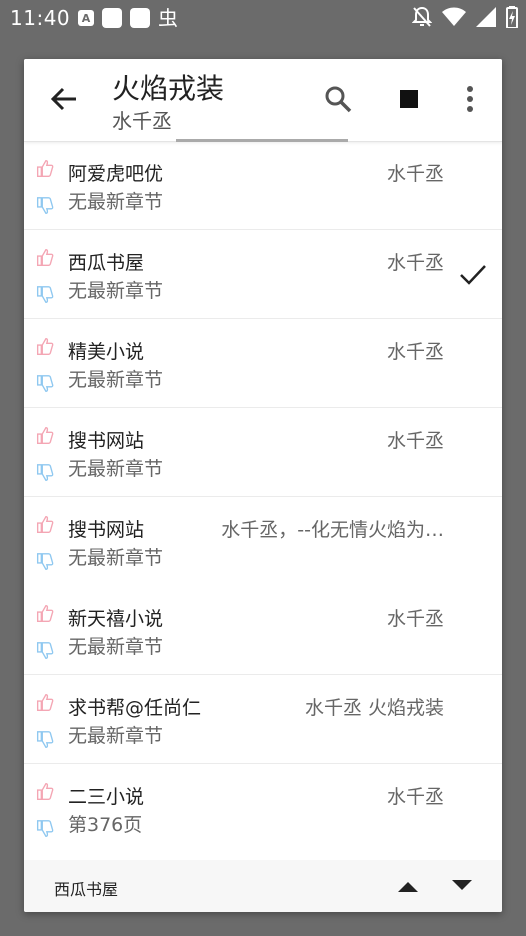 This screenshot has height=936, width=526. Describe the element at coordinates (263, 100) in the screenshot. I see `dialog-toolbar: 火焰戎装 水千丞` at that location.